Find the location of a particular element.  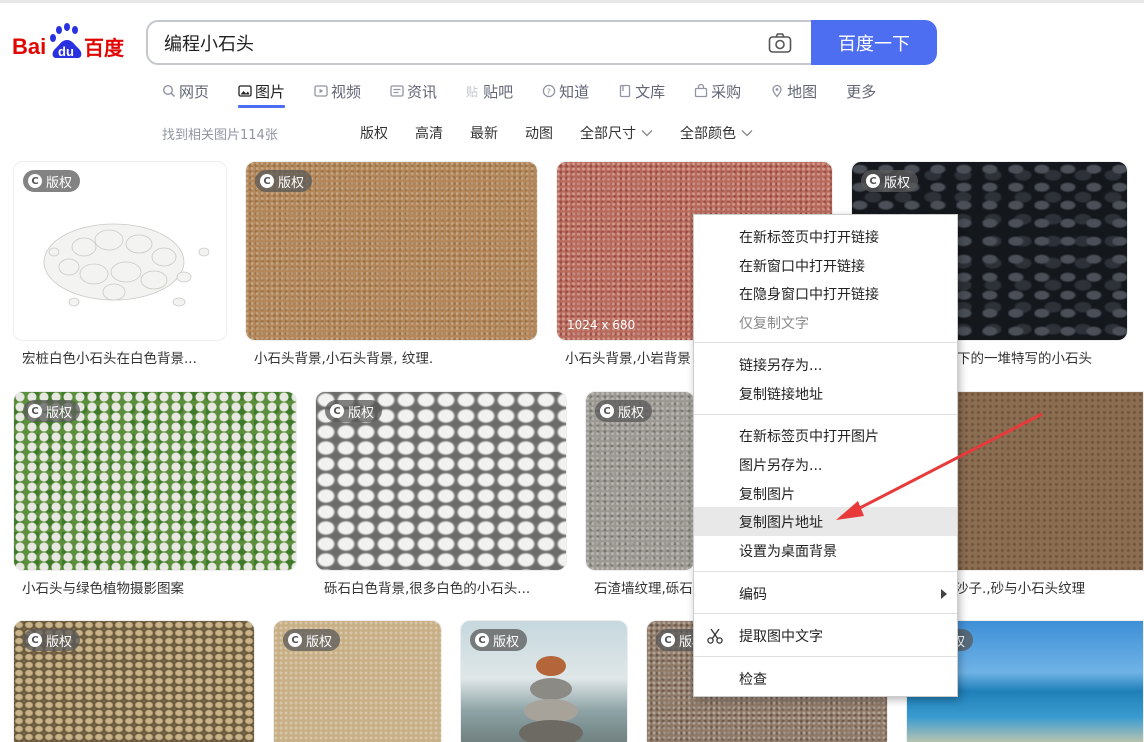

tab-label: 资讯 is located at coordinates (422, 91).